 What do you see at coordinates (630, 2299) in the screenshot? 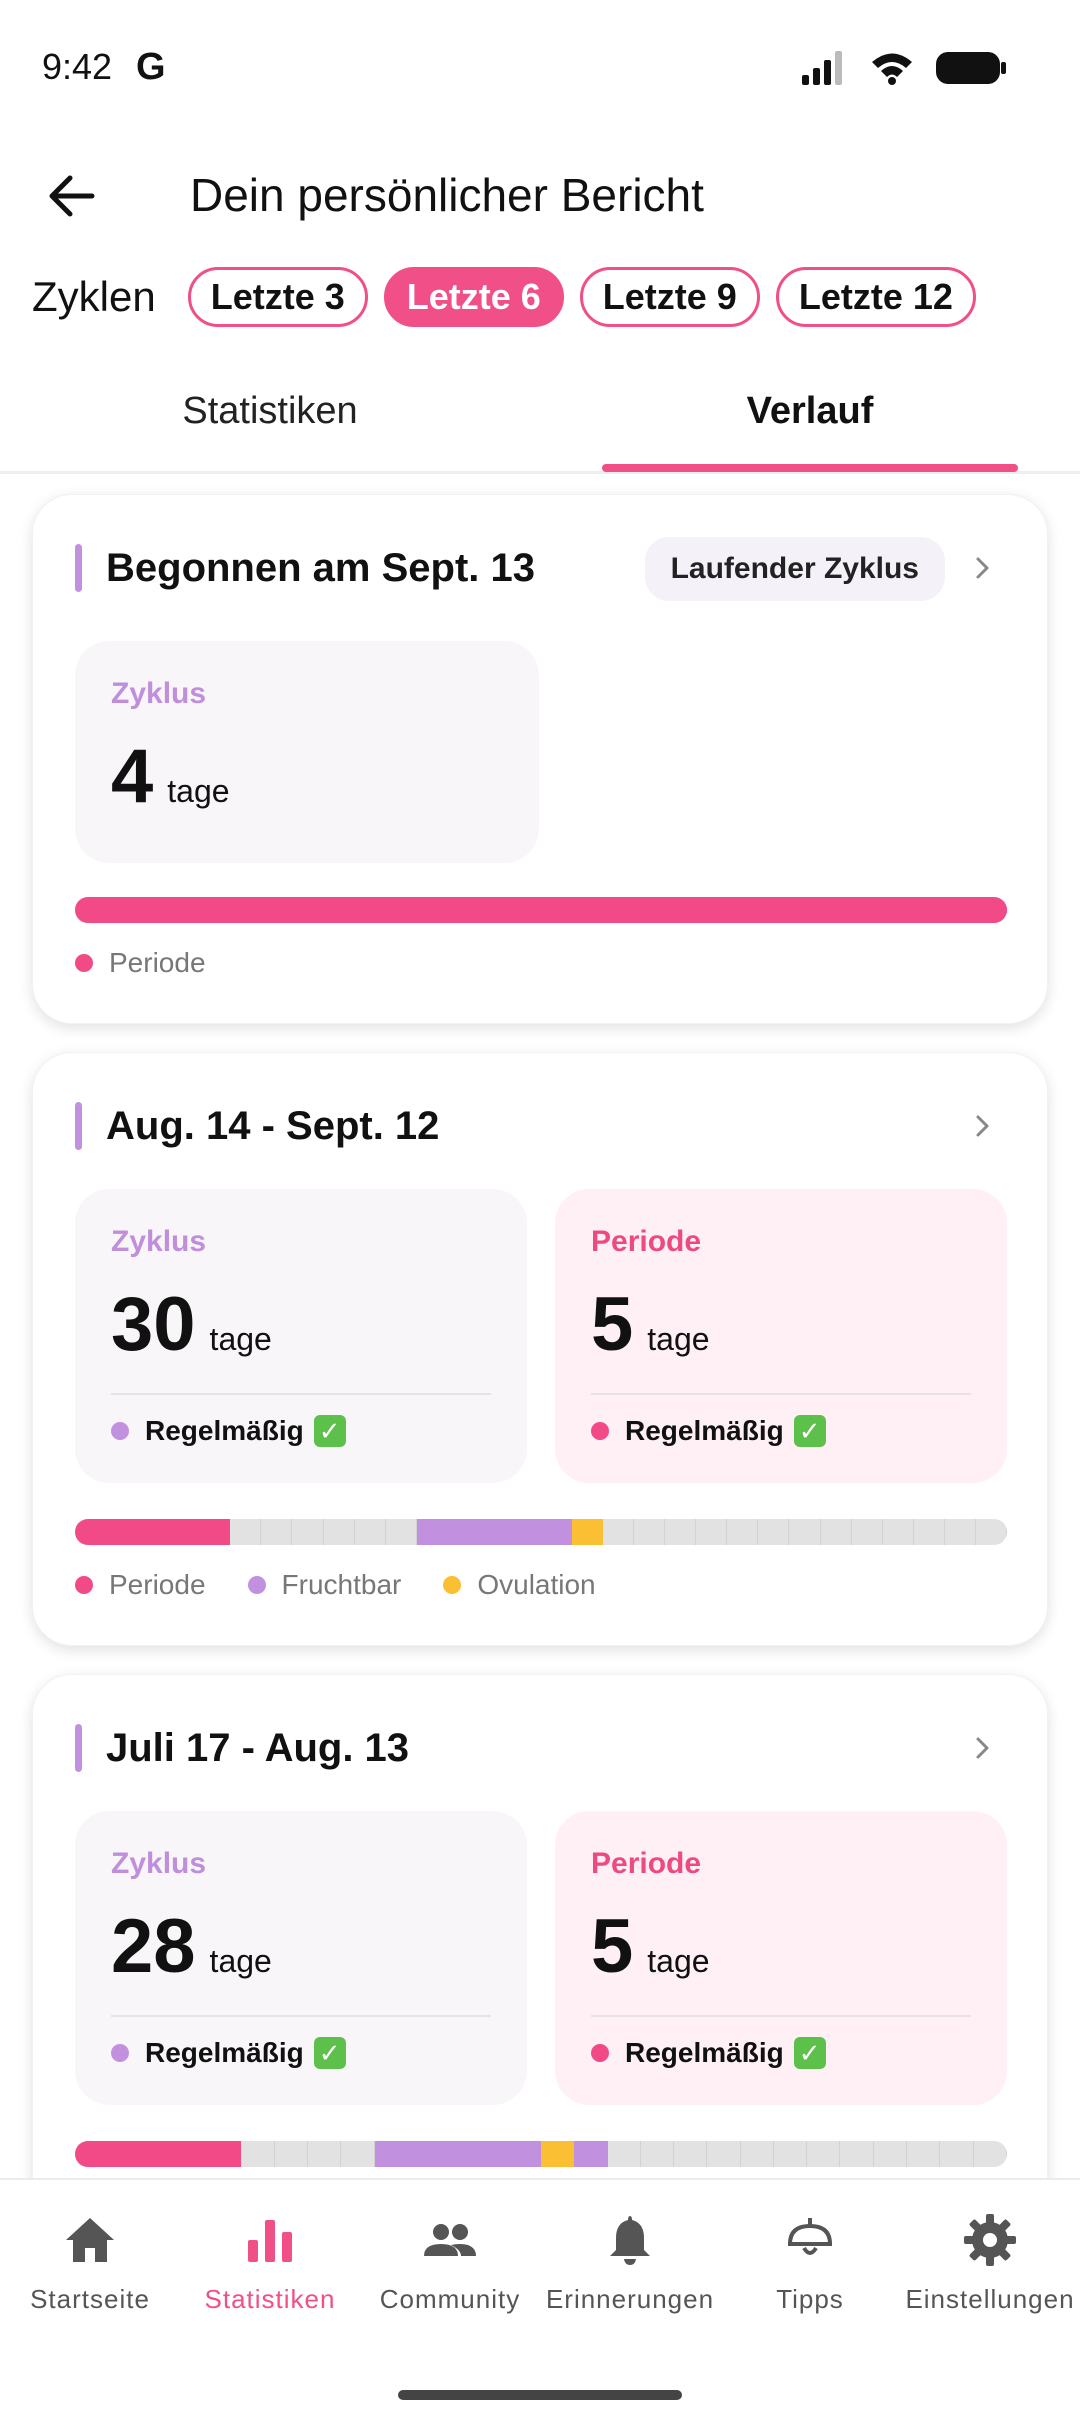
I see `nav-label-reminders: Erinnerungen` at bounding box center [630, 2299].